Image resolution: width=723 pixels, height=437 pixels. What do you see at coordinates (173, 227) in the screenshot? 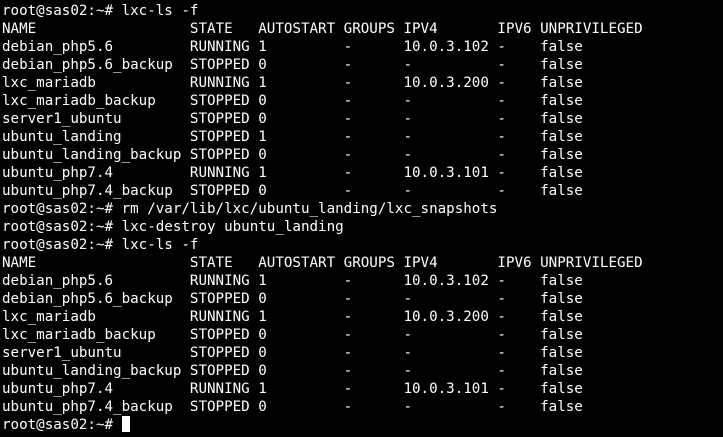
I see `terminal-line: root@sas02:~# lxc-destroy ubuntu_landing` at bounding box center [173, 227].